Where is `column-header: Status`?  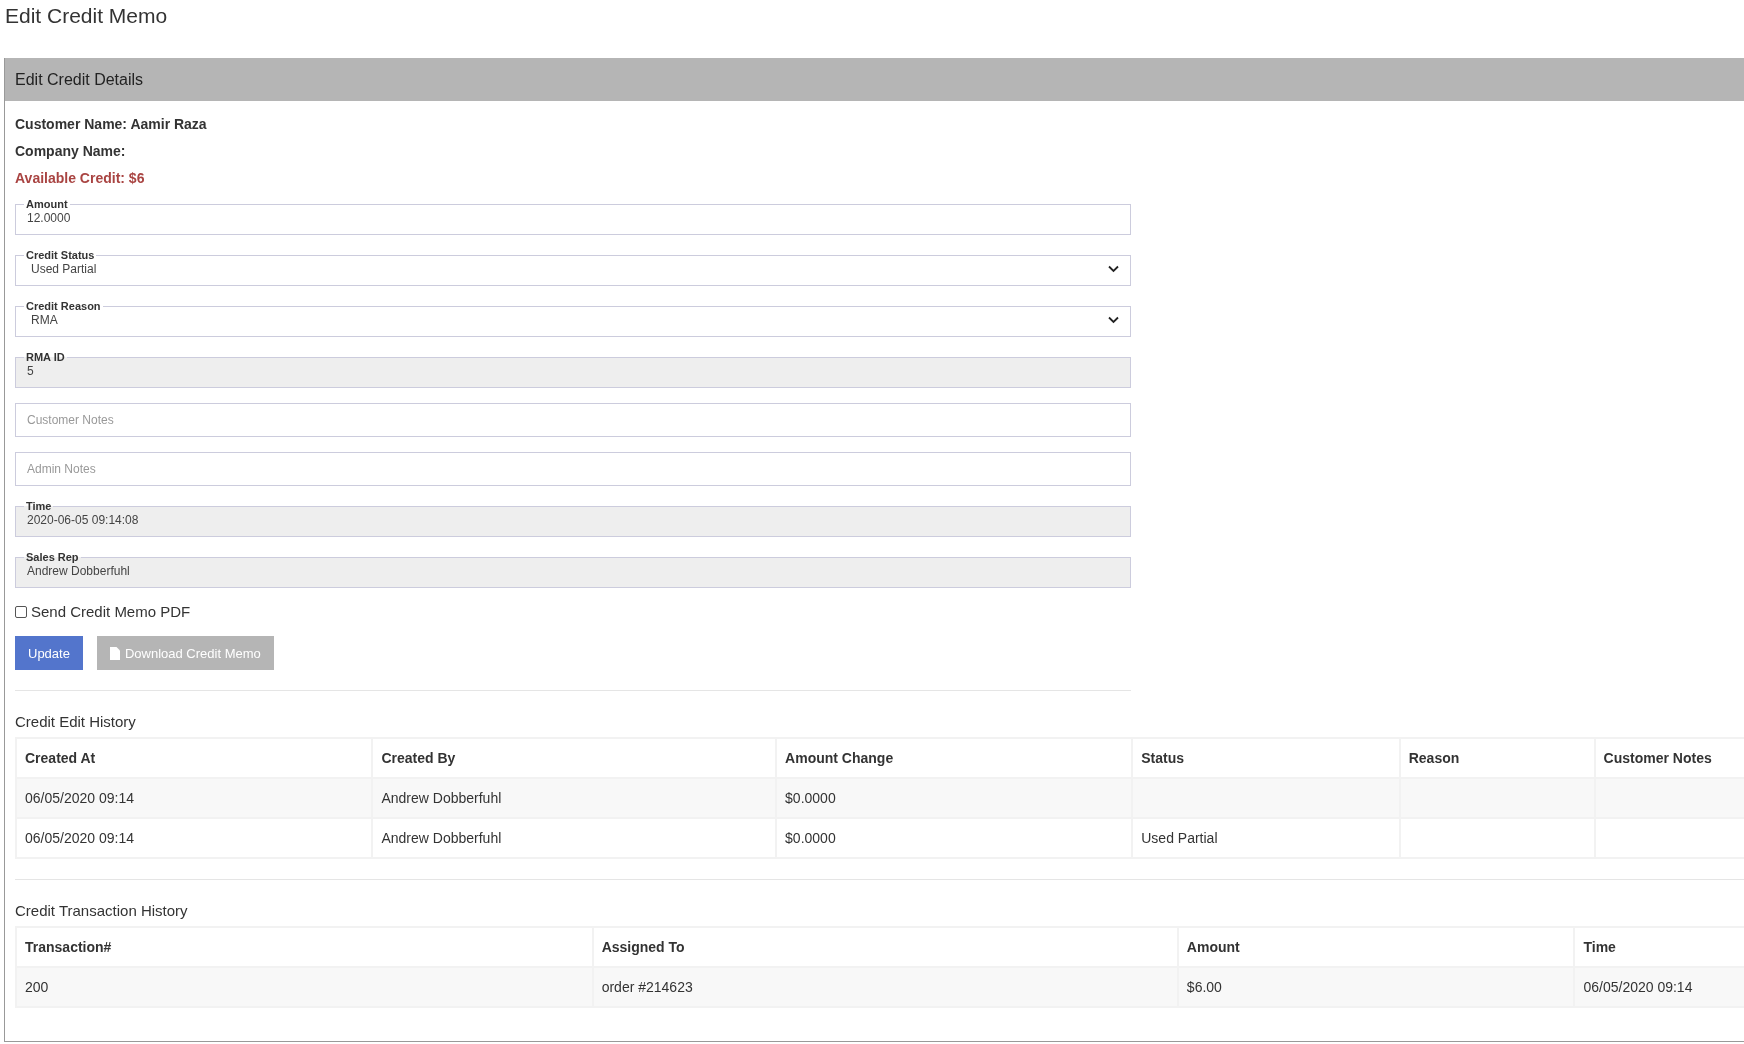
column-header: Status is located at coordinates (1266, 758).